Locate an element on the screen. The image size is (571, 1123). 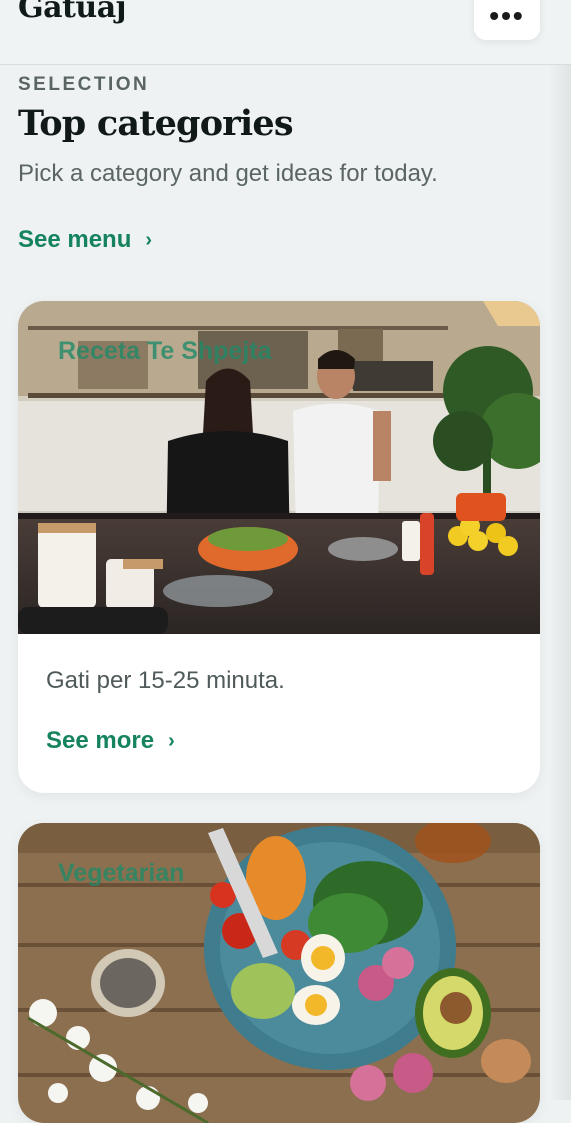
app-title: Gatuaj is located at coordinates (72, 12).